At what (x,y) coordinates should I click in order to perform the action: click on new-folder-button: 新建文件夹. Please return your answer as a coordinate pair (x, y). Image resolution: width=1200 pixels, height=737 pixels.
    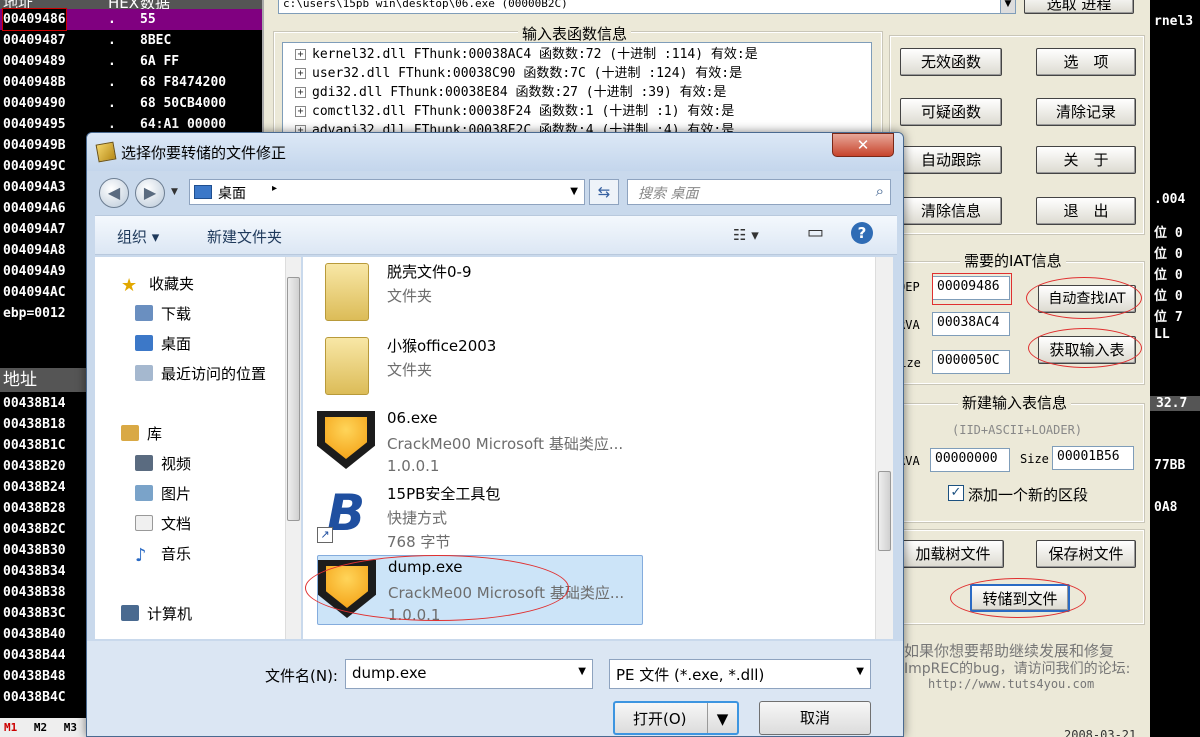
    Looking at the image, I should click on (244, 236).